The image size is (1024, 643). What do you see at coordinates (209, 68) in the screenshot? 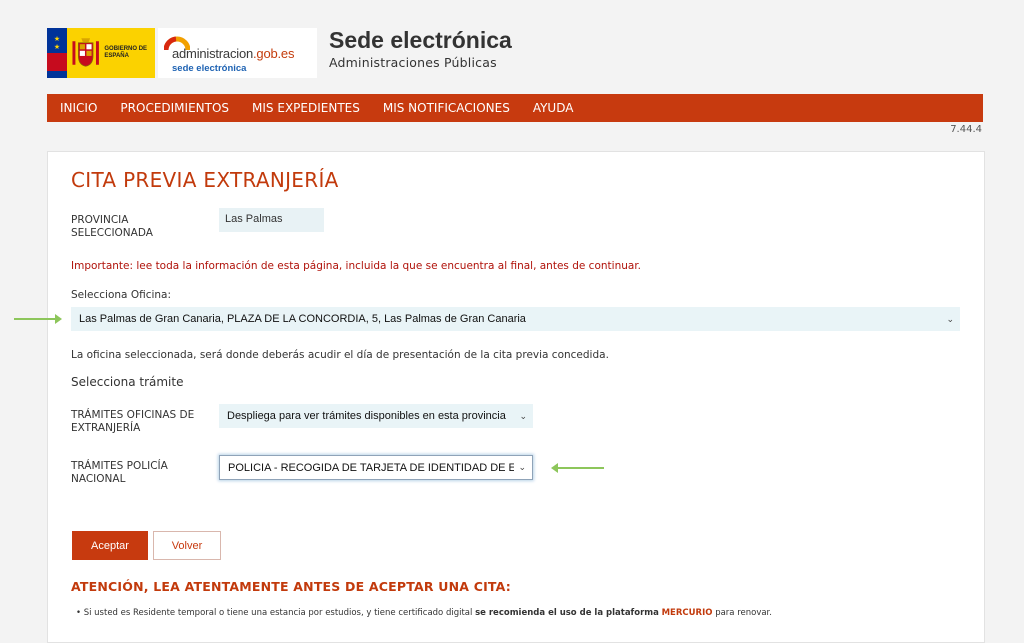
I see `admin-logo-sub: sede electrónica` at bounding box center [209, 68].